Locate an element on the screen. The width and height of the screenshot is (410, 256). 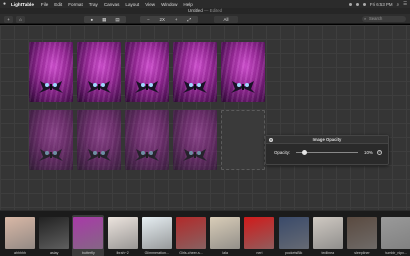
opacity-label: Opacity: is located at coordinates (282, 152).